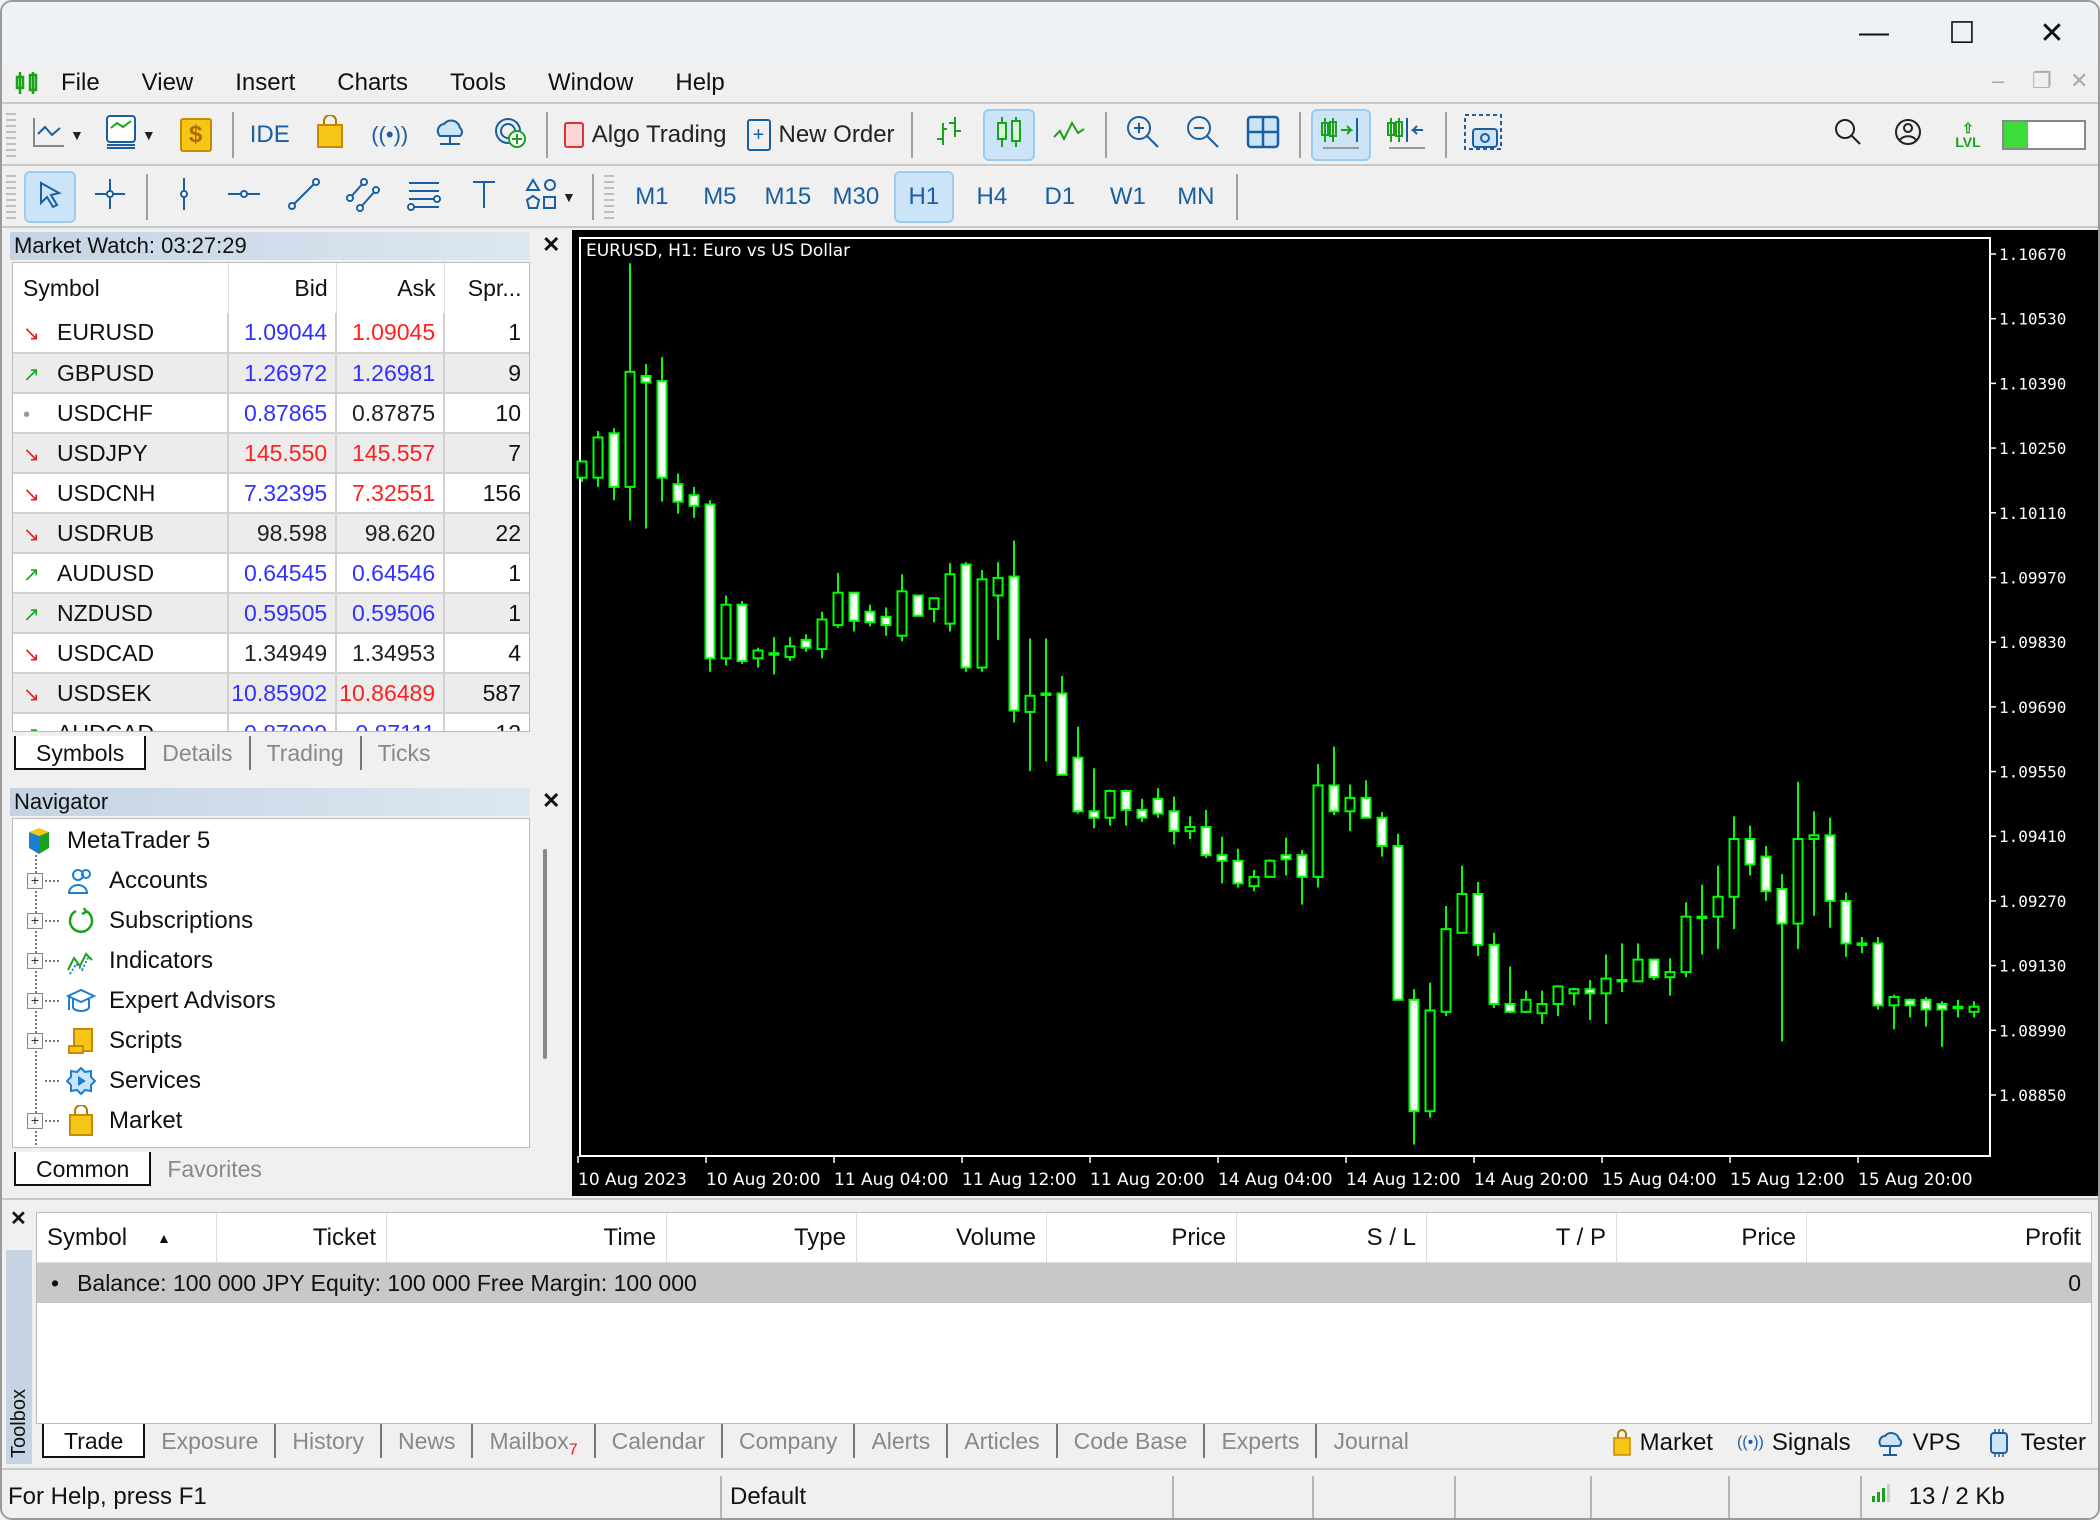  What do you see at coordinates (1129, 1441) in the screenshot?
I see `tab-code-base: Code Base` at bounding box center [1129, 1441].